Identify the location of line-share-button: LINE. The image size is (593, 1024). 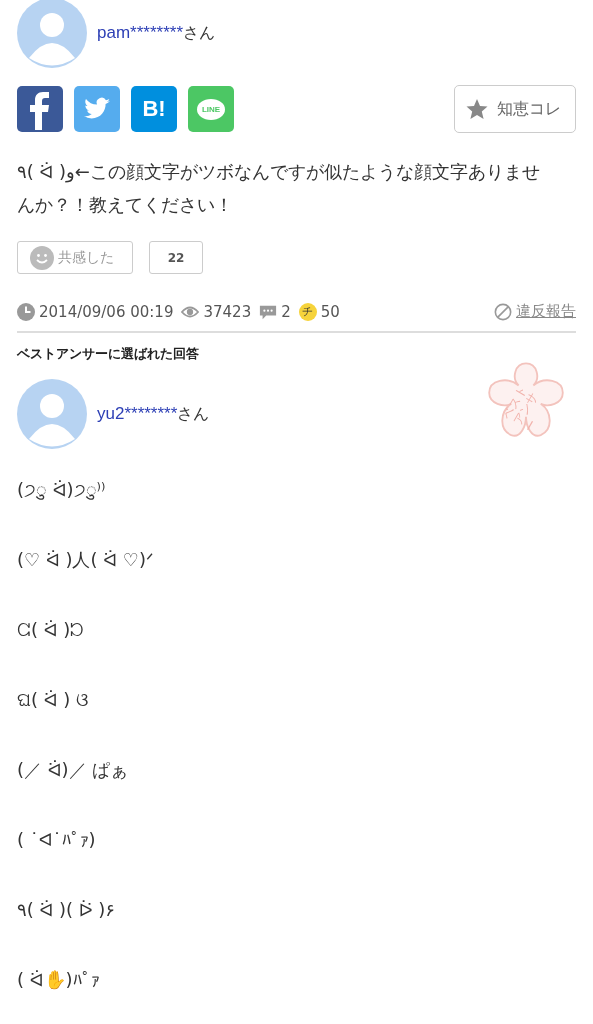
(211, 109).